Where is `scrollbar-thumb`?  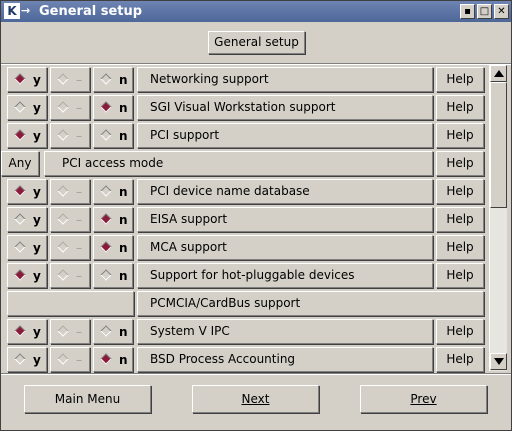
scrollbar-thumb is located at coordinates (498, 145).